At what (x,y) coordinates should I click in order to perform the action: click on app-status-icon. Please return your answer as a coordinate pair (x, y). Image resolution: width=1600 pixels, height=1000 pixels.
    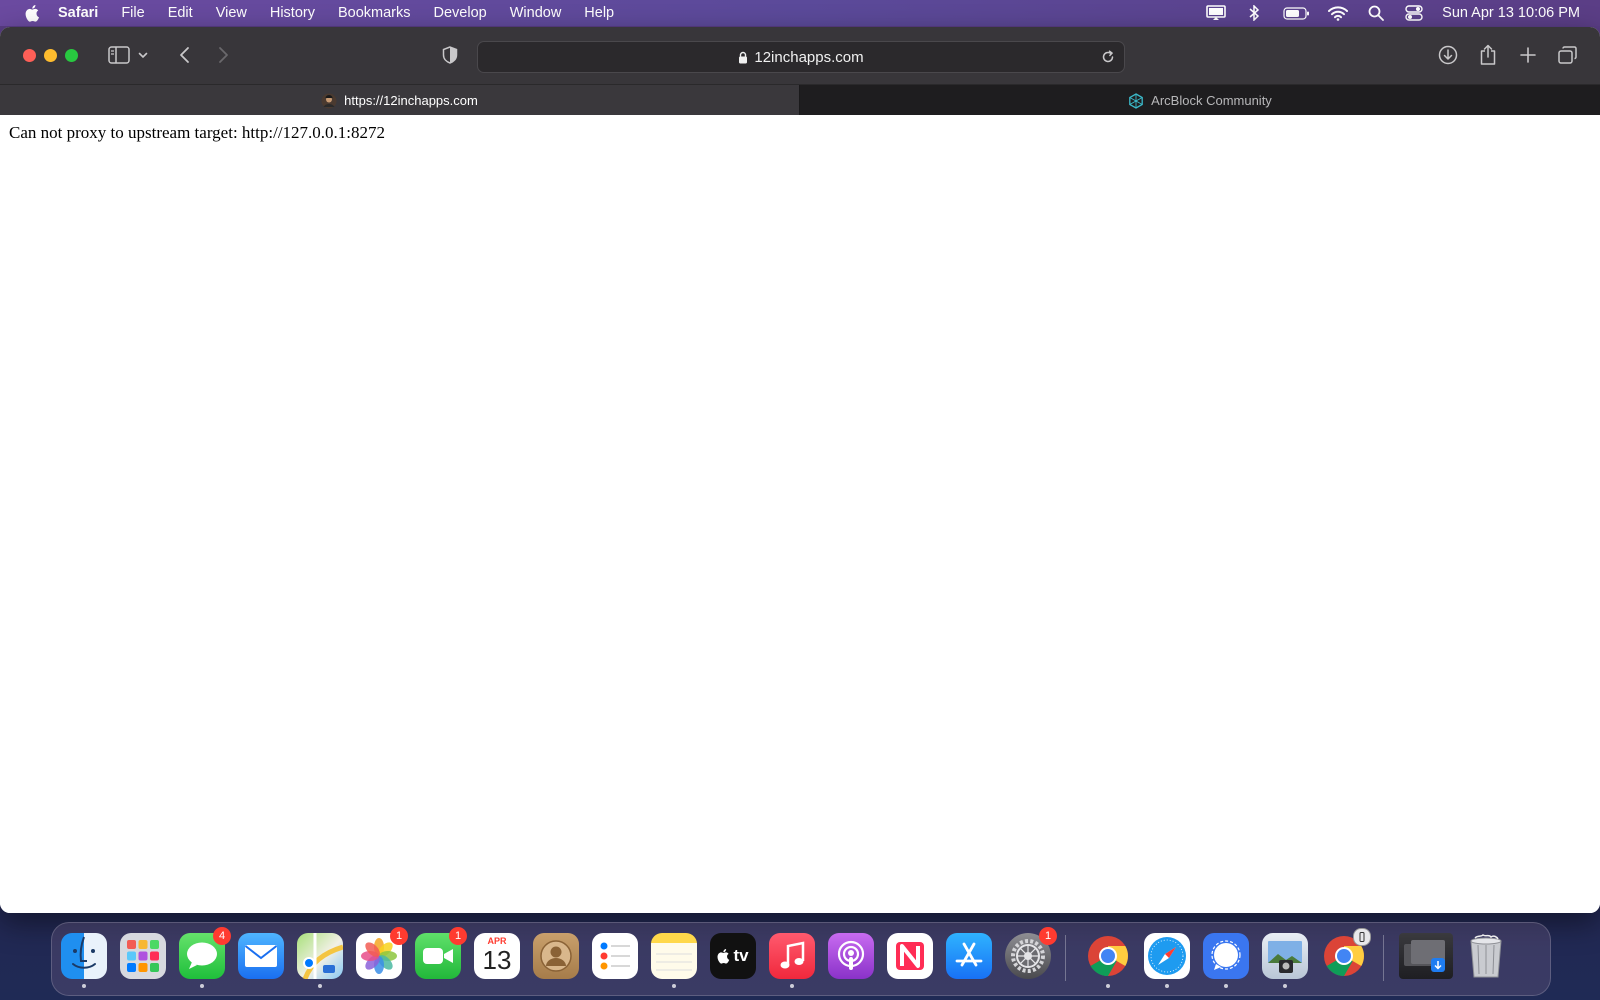
    Looking at the image, I should click on (1362, 937).